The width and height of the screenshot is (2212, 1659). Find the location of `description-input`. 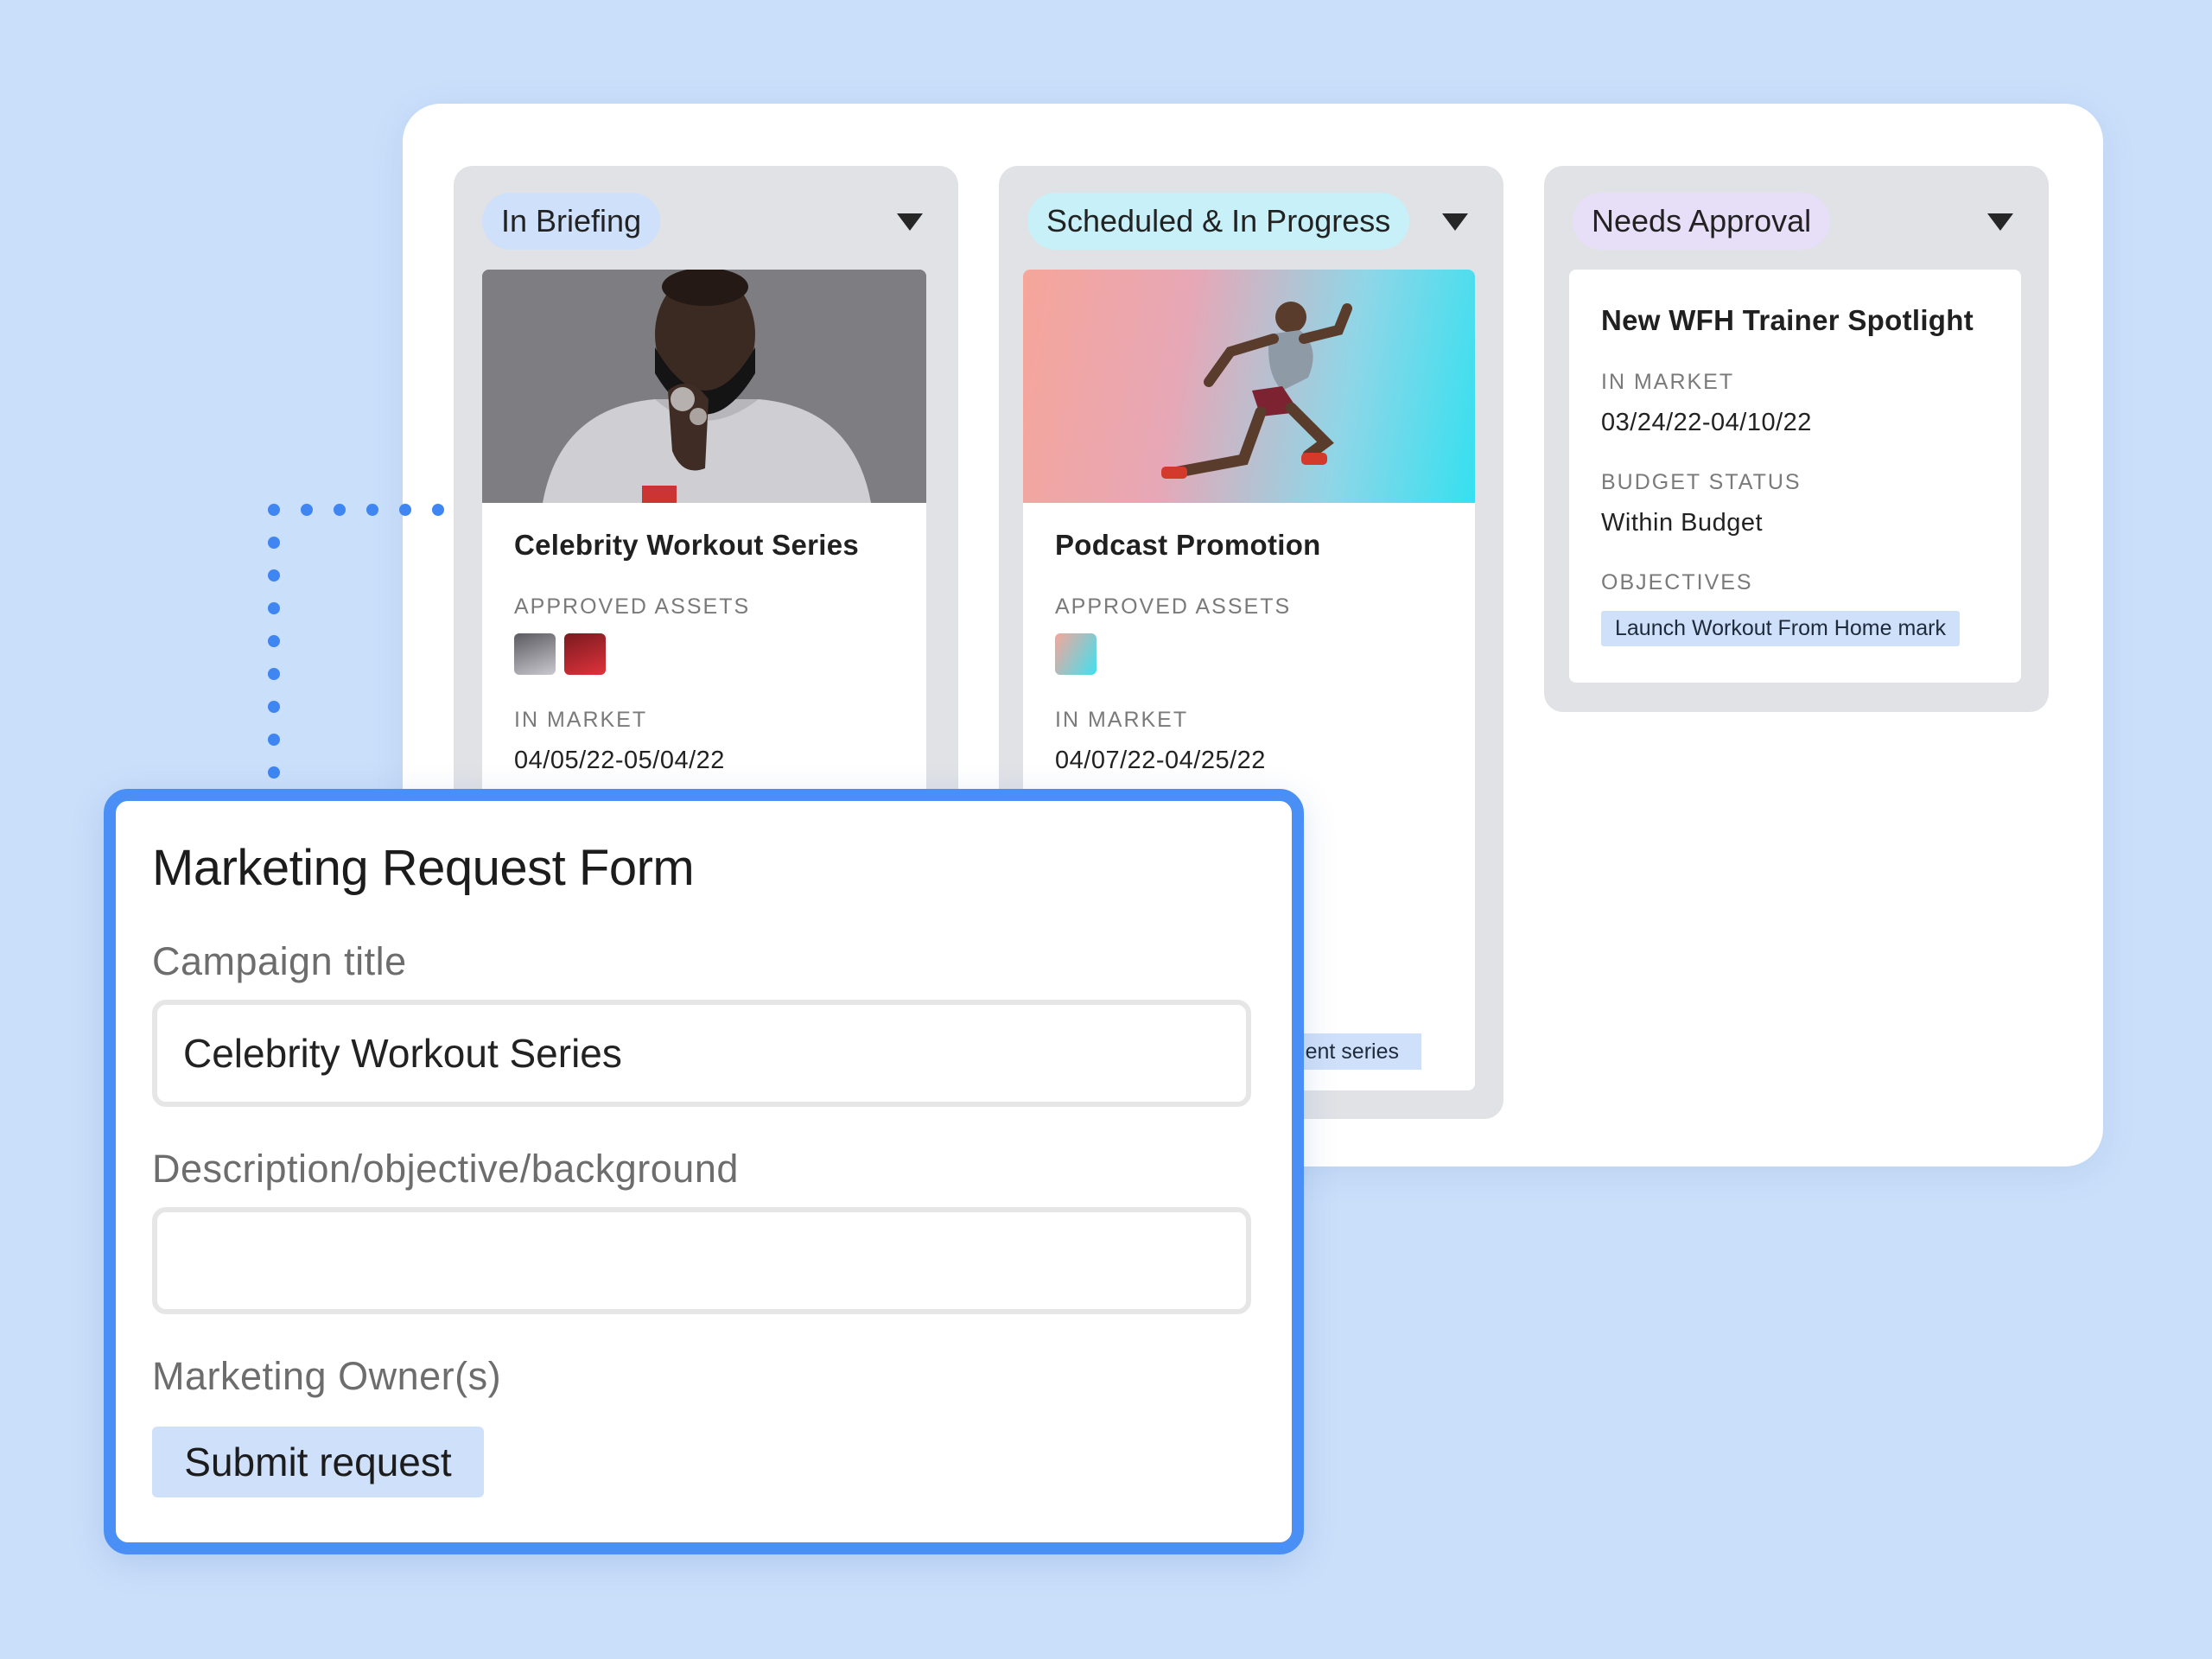

description-input is located at coordinates (701, 1260).